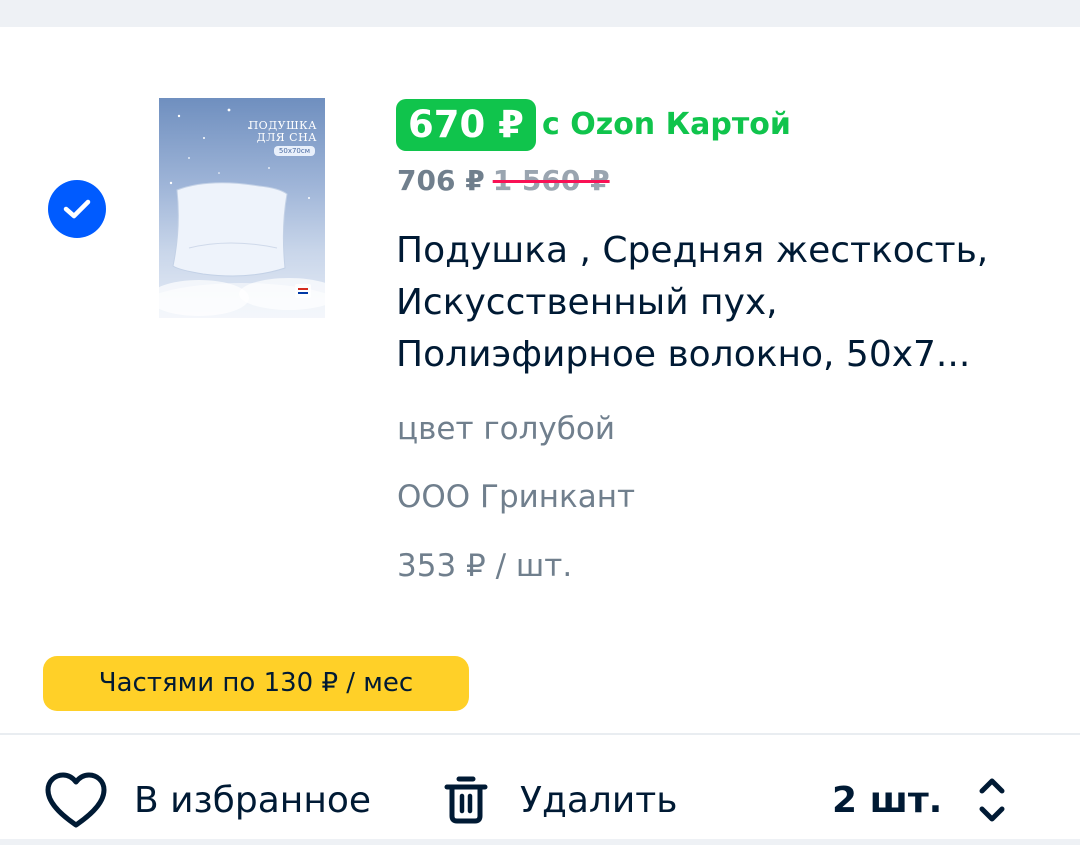  What do you see at coordinates (992, 800) in the screenshot?
I see `chevron-up-down-icon` at bounding box center [992, 800].